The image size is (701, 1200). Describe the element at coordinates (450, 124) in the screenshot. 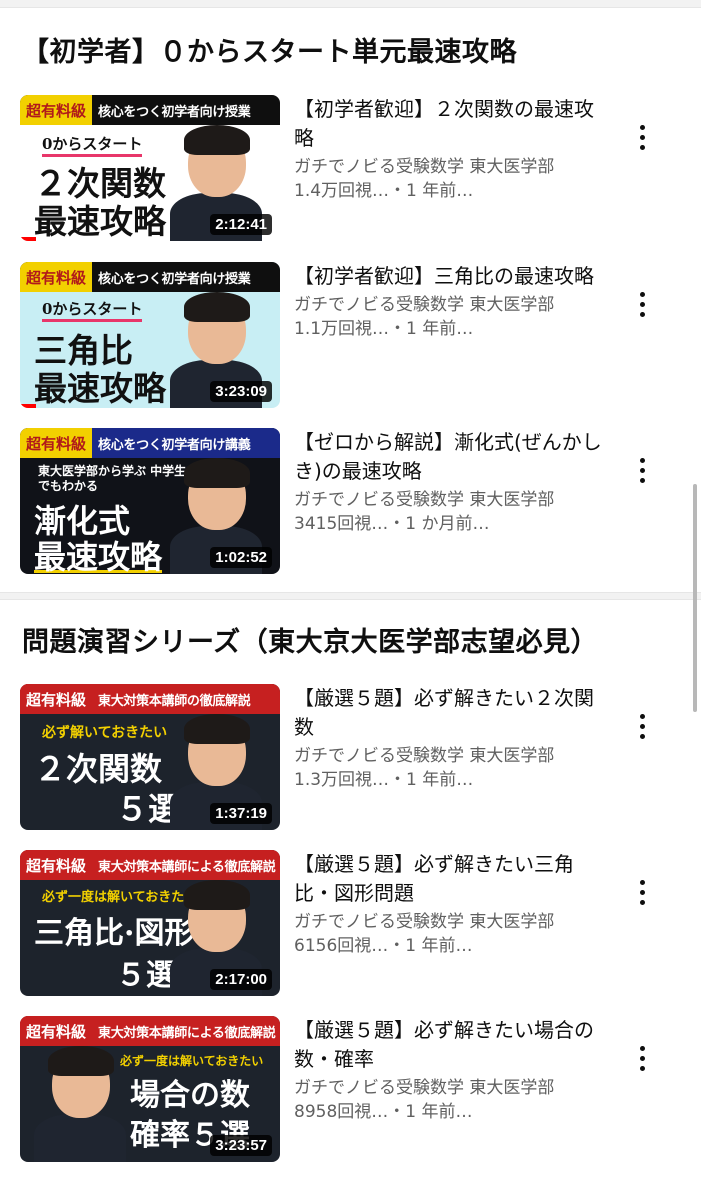

I see `video-title: 【初学者歓迎】２次関数の最速攻略` at that location.